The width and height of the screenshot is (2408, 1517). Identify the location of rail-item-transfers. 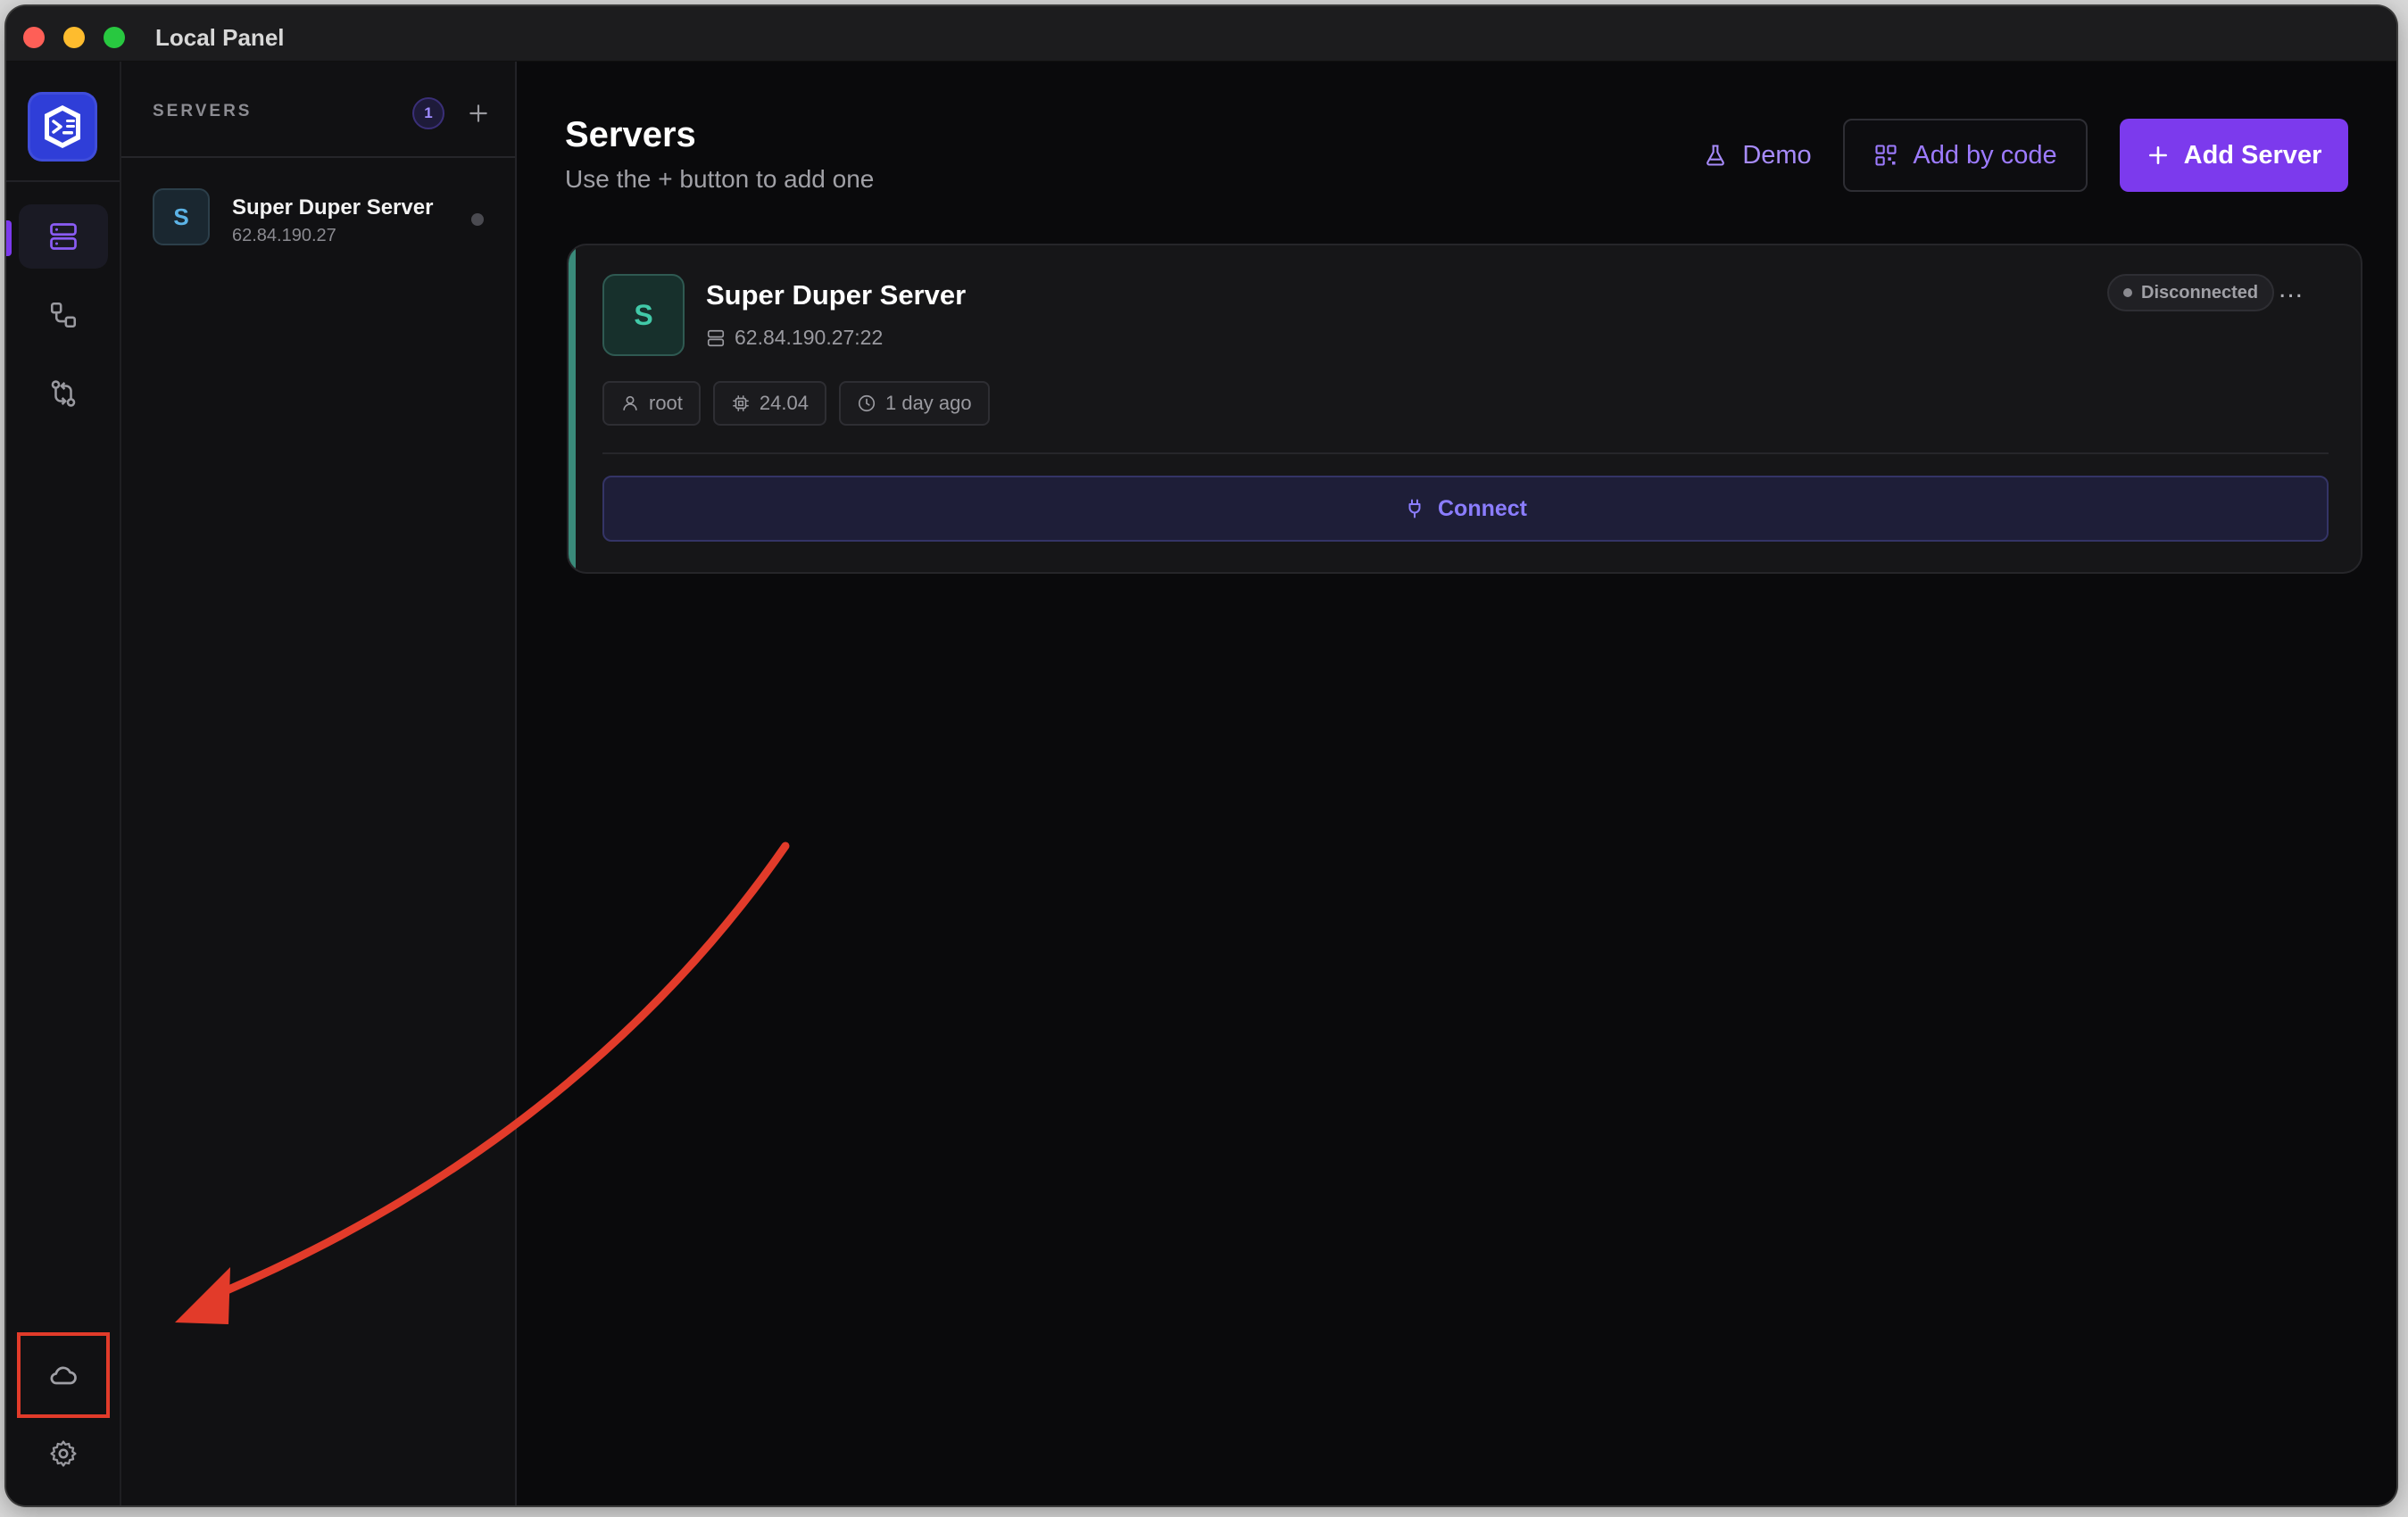
(63, 394).